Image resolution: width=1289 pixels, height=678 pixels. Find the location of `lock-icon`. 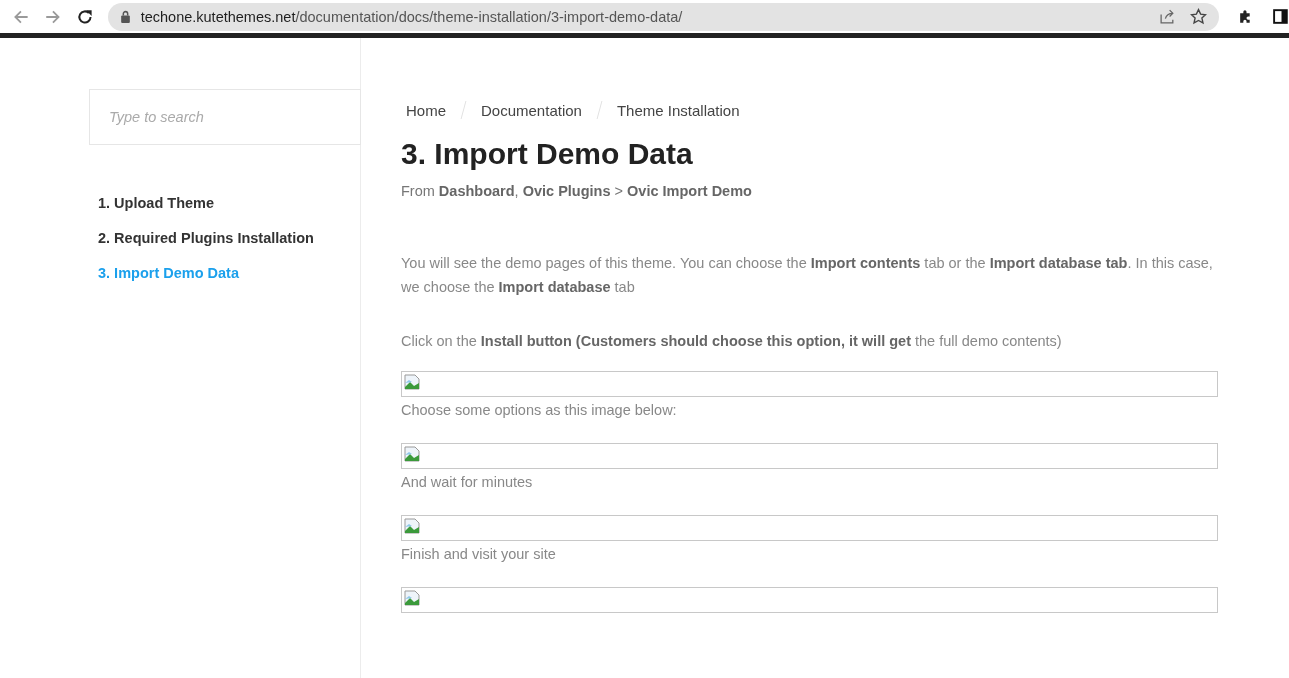

lock-icon is located at coordinates (125, 16).